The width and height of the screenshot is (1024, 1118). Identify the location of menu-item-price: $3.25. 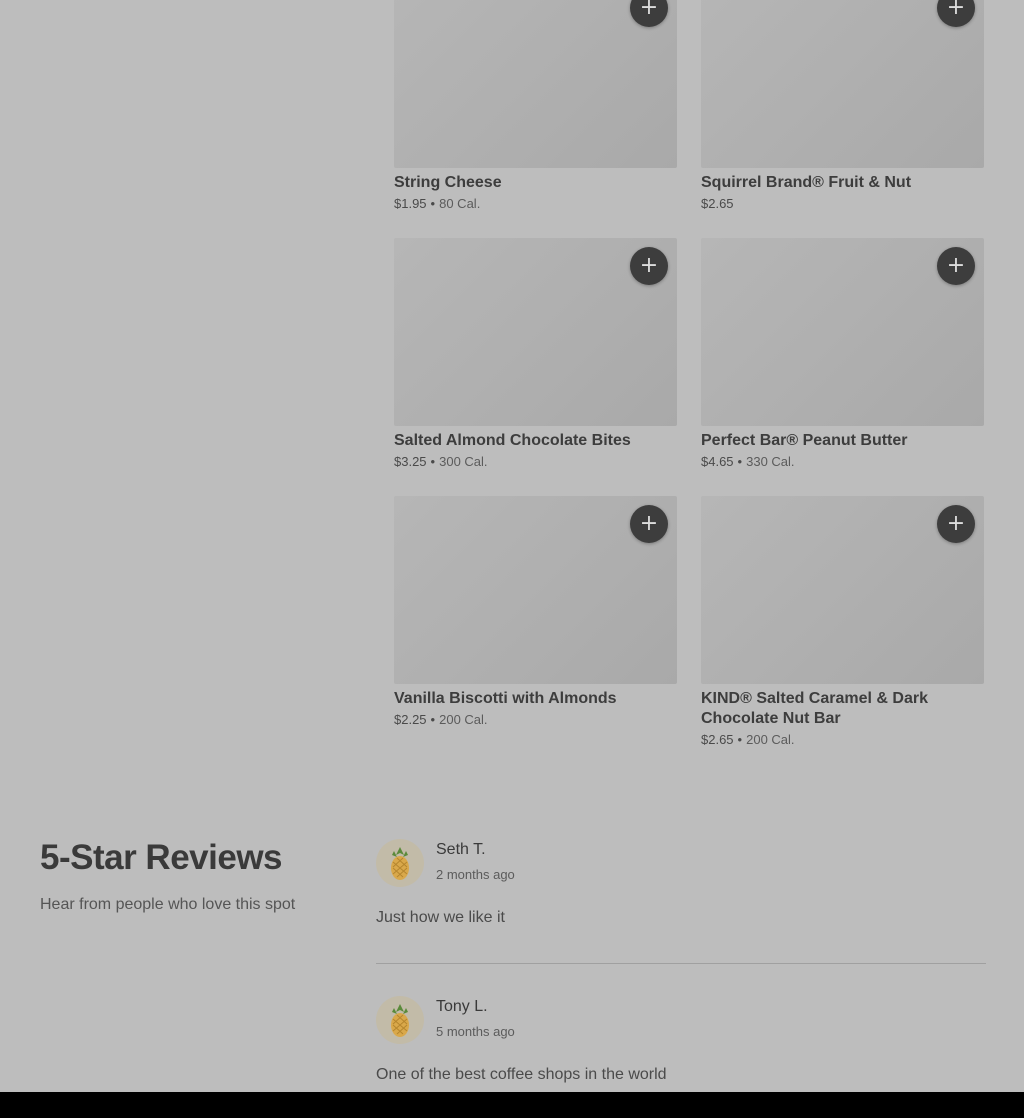
(410, 461).